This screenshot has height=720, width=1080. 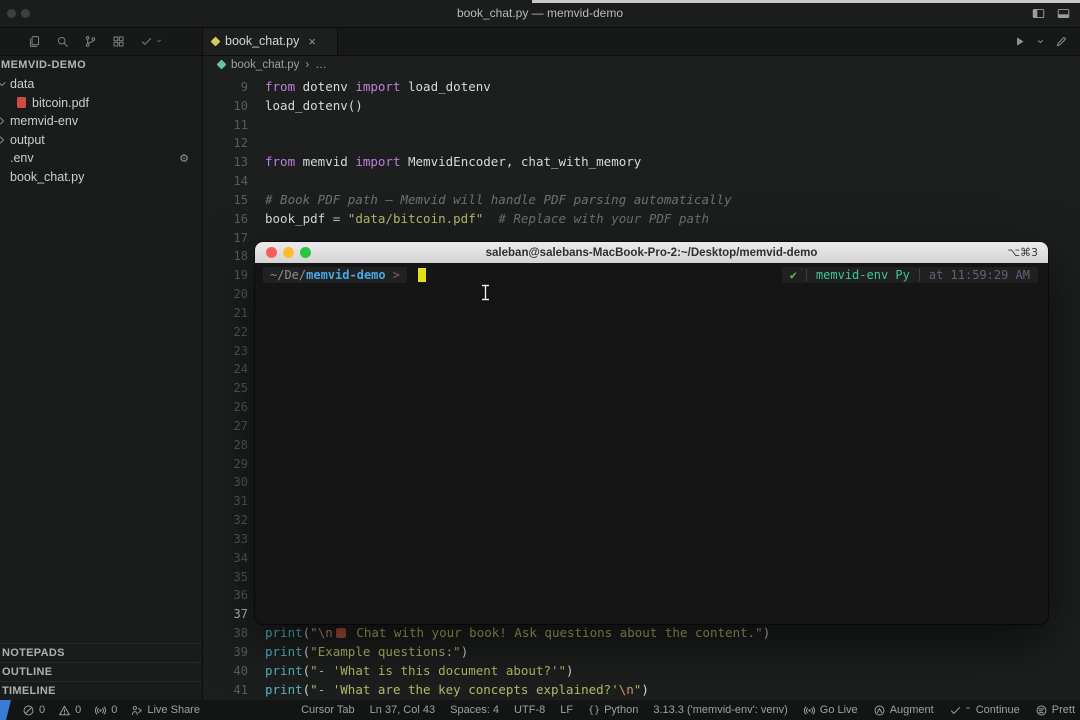 I want to click on line-number: 16, so click(x=240, y=218).